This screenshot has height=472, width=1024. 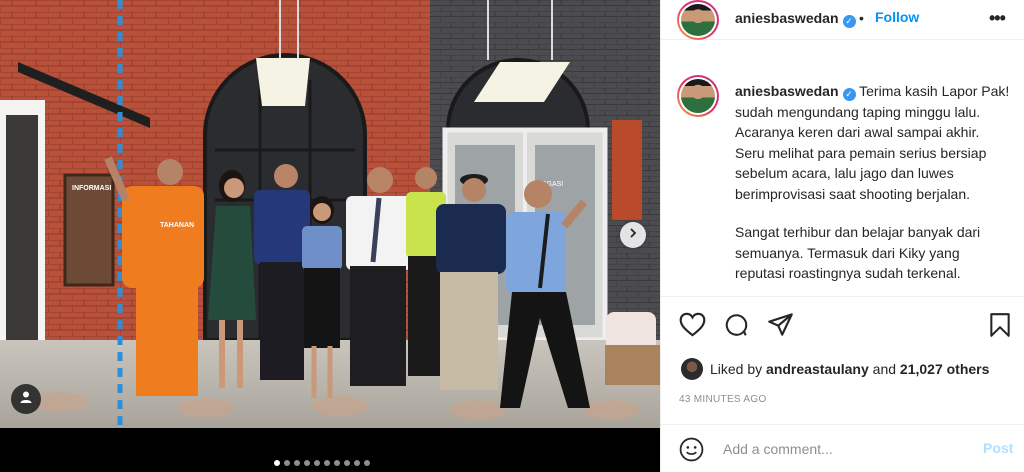 What do you see at coordinates (998, 448) in the screenshot?
I see `post-comment-button: Post` at bounding box center [998, 448].